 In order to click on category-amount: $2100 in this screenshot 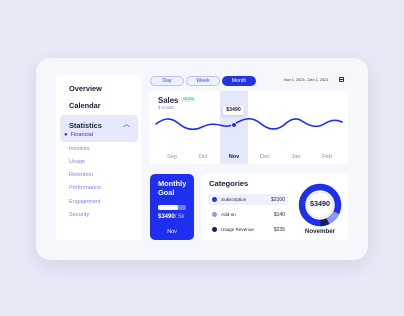, I will do `click(278, 200)`.